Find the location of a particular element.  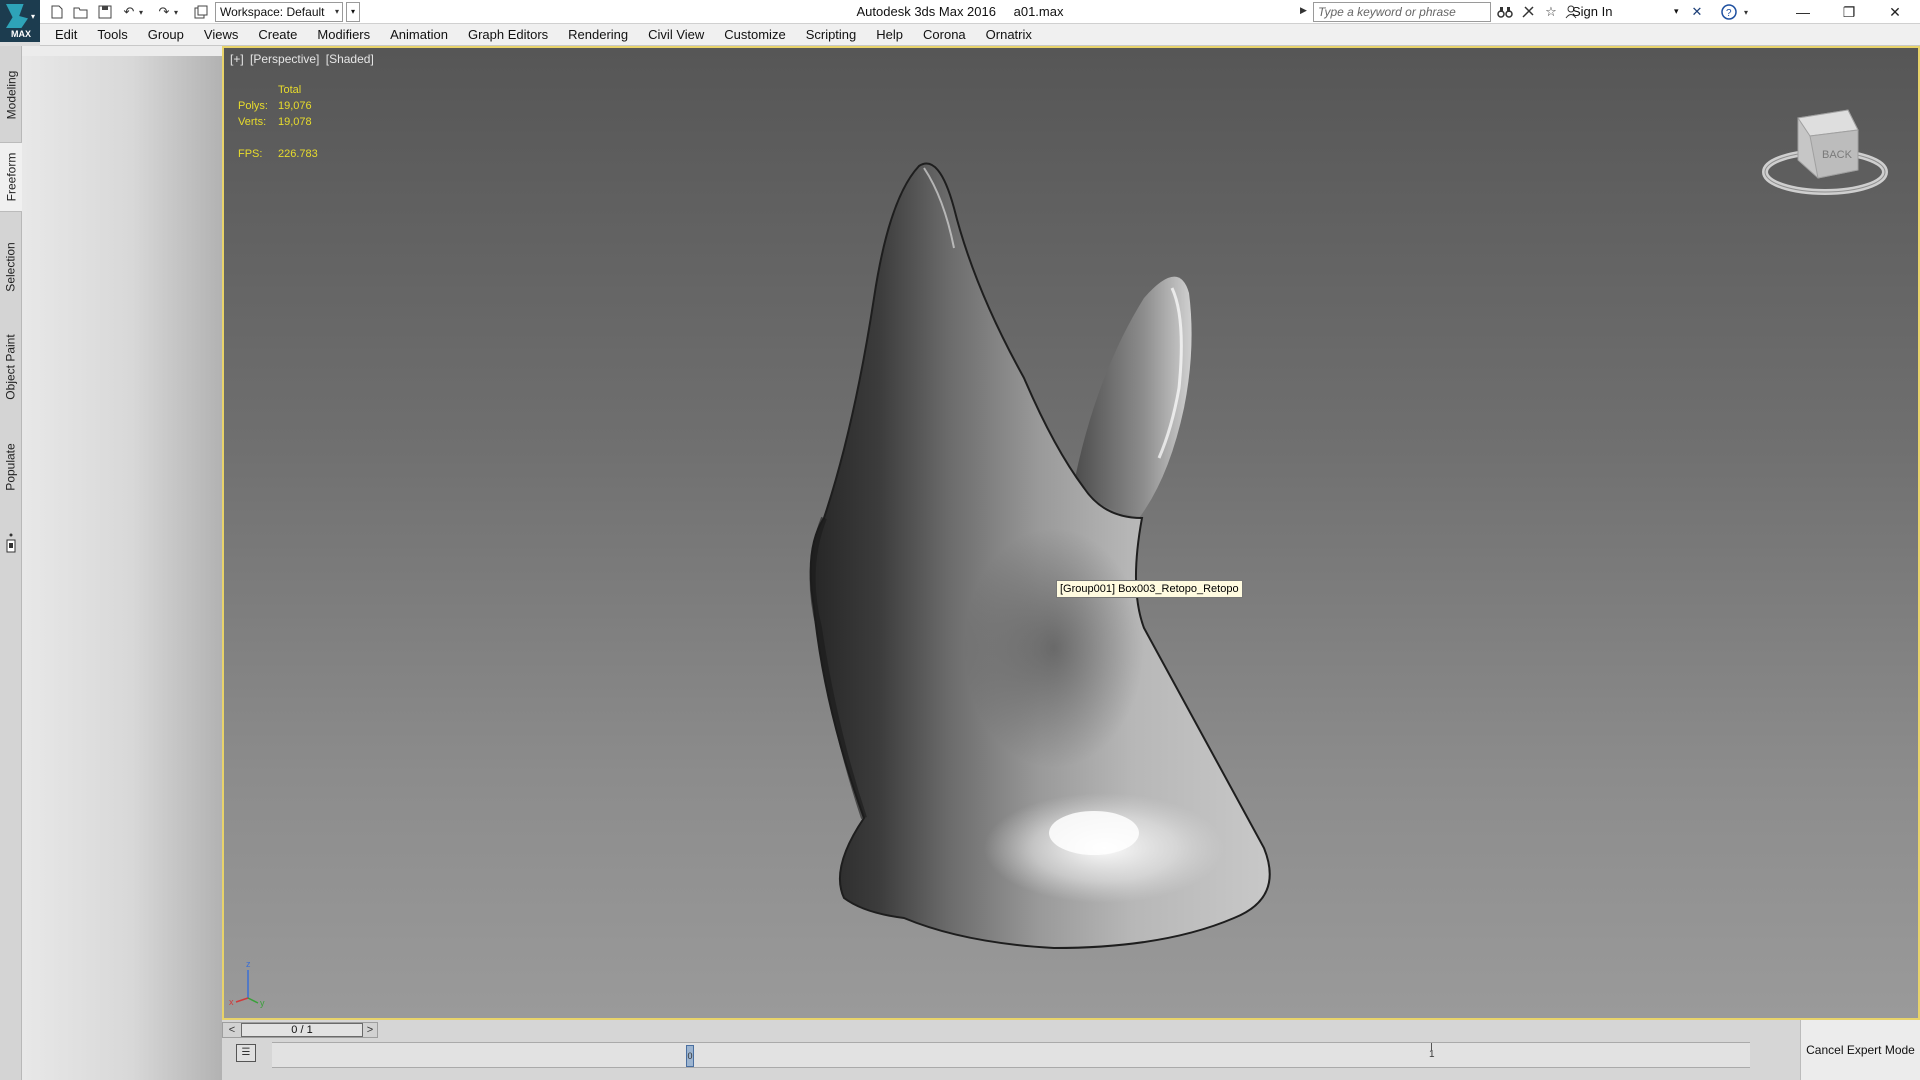

new-file-icon is located at coordinates (57, 12).